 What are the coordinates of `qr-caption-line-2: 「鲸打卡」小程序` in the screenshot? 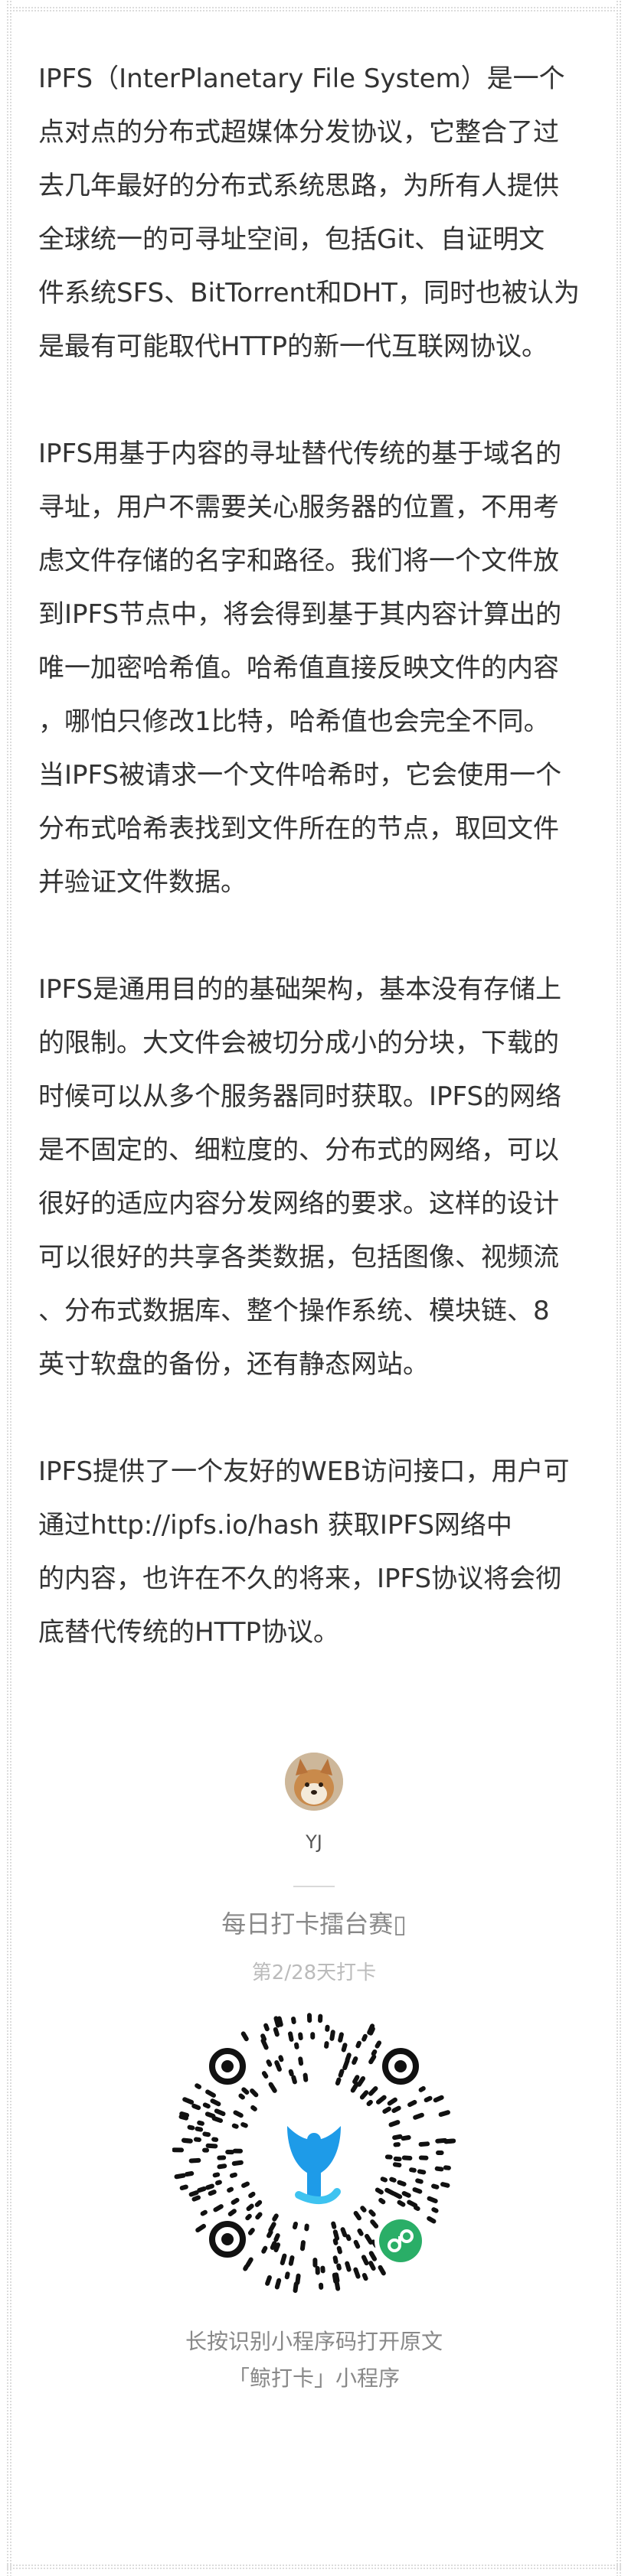 It's located at (313, 2378).